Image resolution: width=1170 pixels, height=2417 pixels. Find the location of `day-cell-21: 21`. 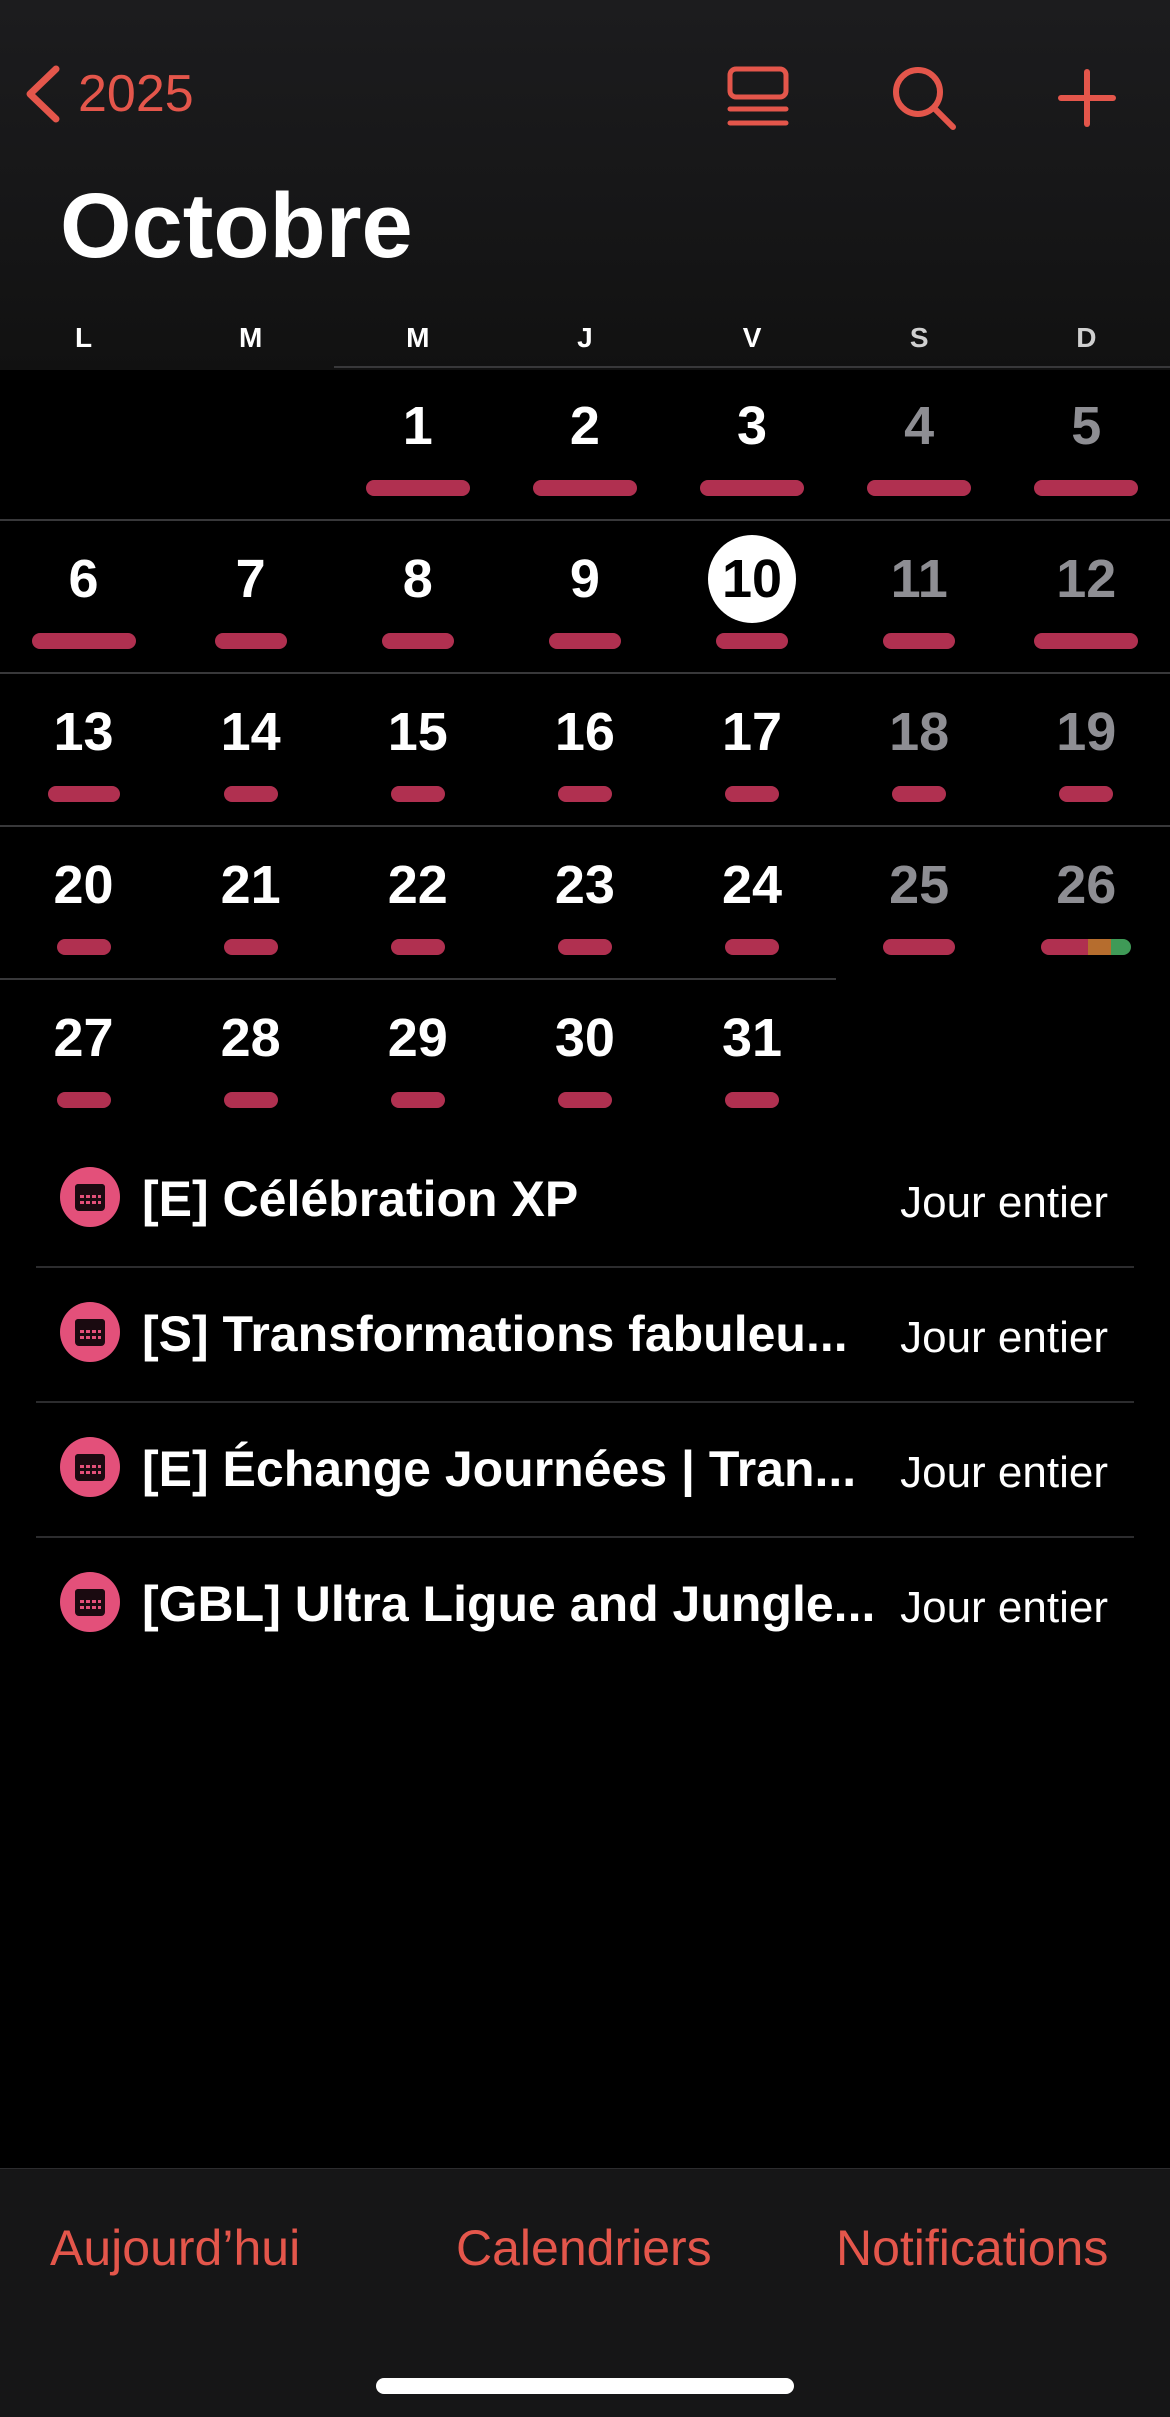

day-cell-21: 21 is located at coordinates (250, 901).